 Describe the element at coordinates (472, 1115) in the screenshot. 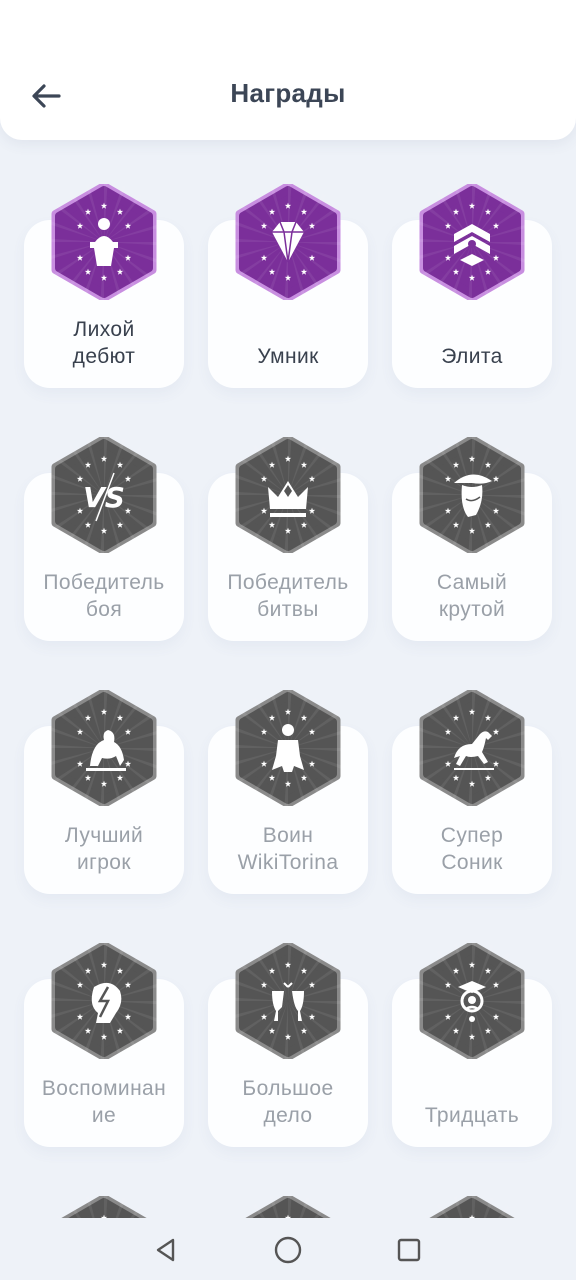

I see `award-label-line2: Тридцать` at that location.